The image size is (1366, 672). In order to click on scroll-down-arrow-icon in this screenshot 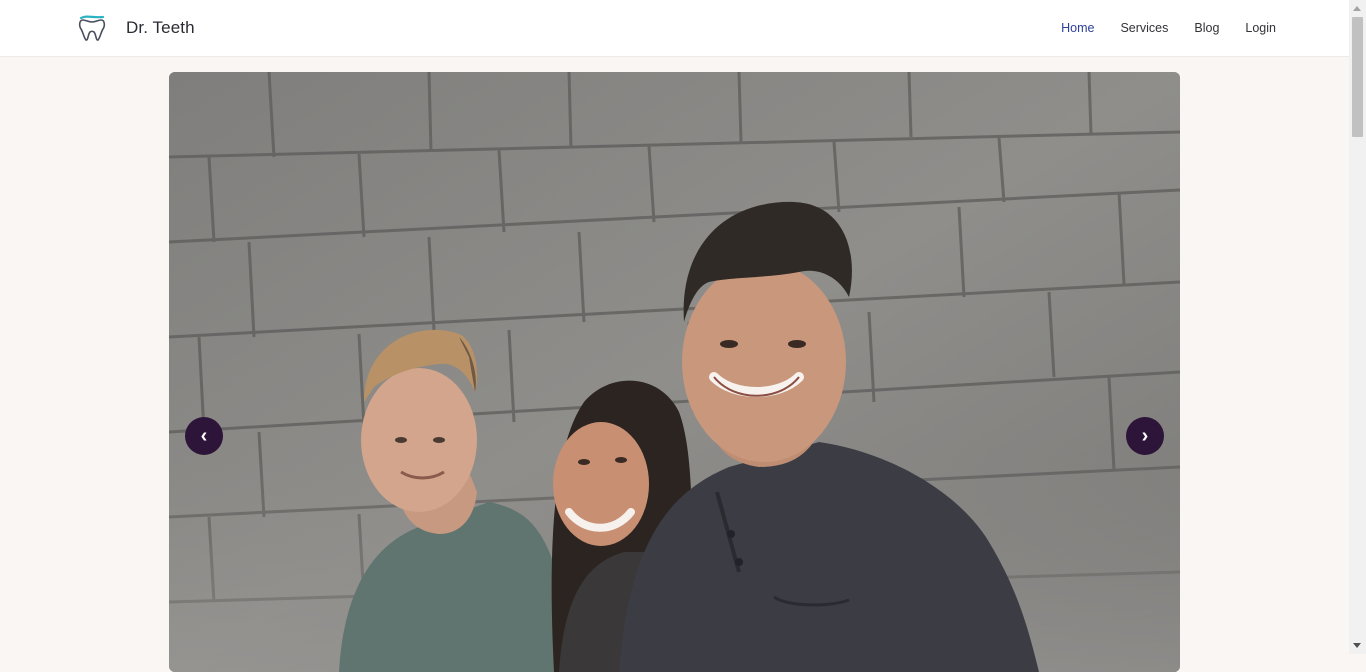, I will do `click(1357, 645)`.